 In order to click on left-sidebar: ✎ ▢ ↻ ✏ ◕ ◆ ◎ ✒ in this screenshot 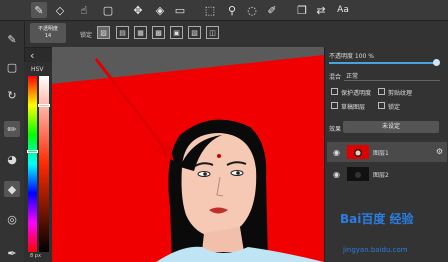, I will do `click(12, 141)`.